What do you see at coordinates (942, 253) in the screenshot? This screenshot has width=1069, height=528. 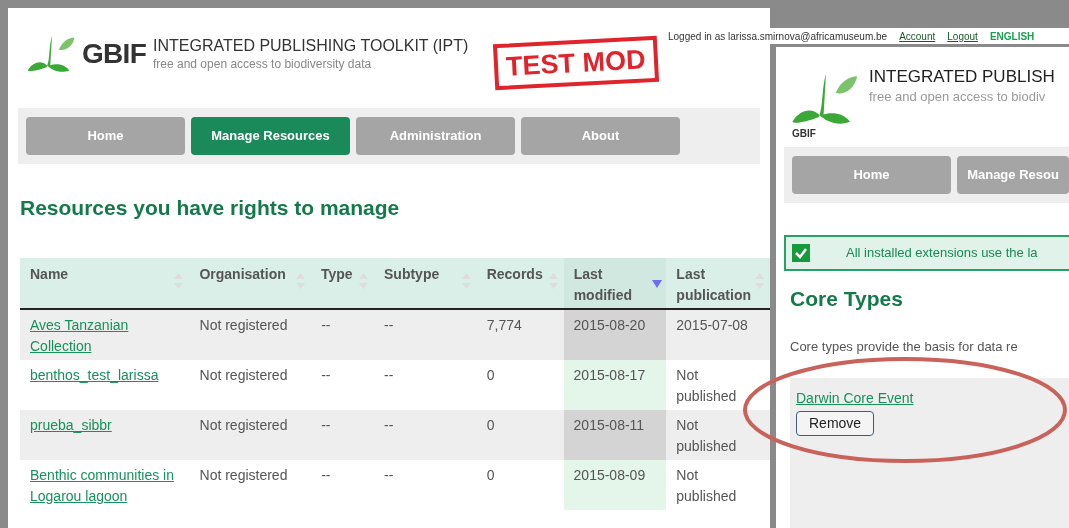 I see `notice-text: All installed extensions use the la` at bounding box center [942, 253].